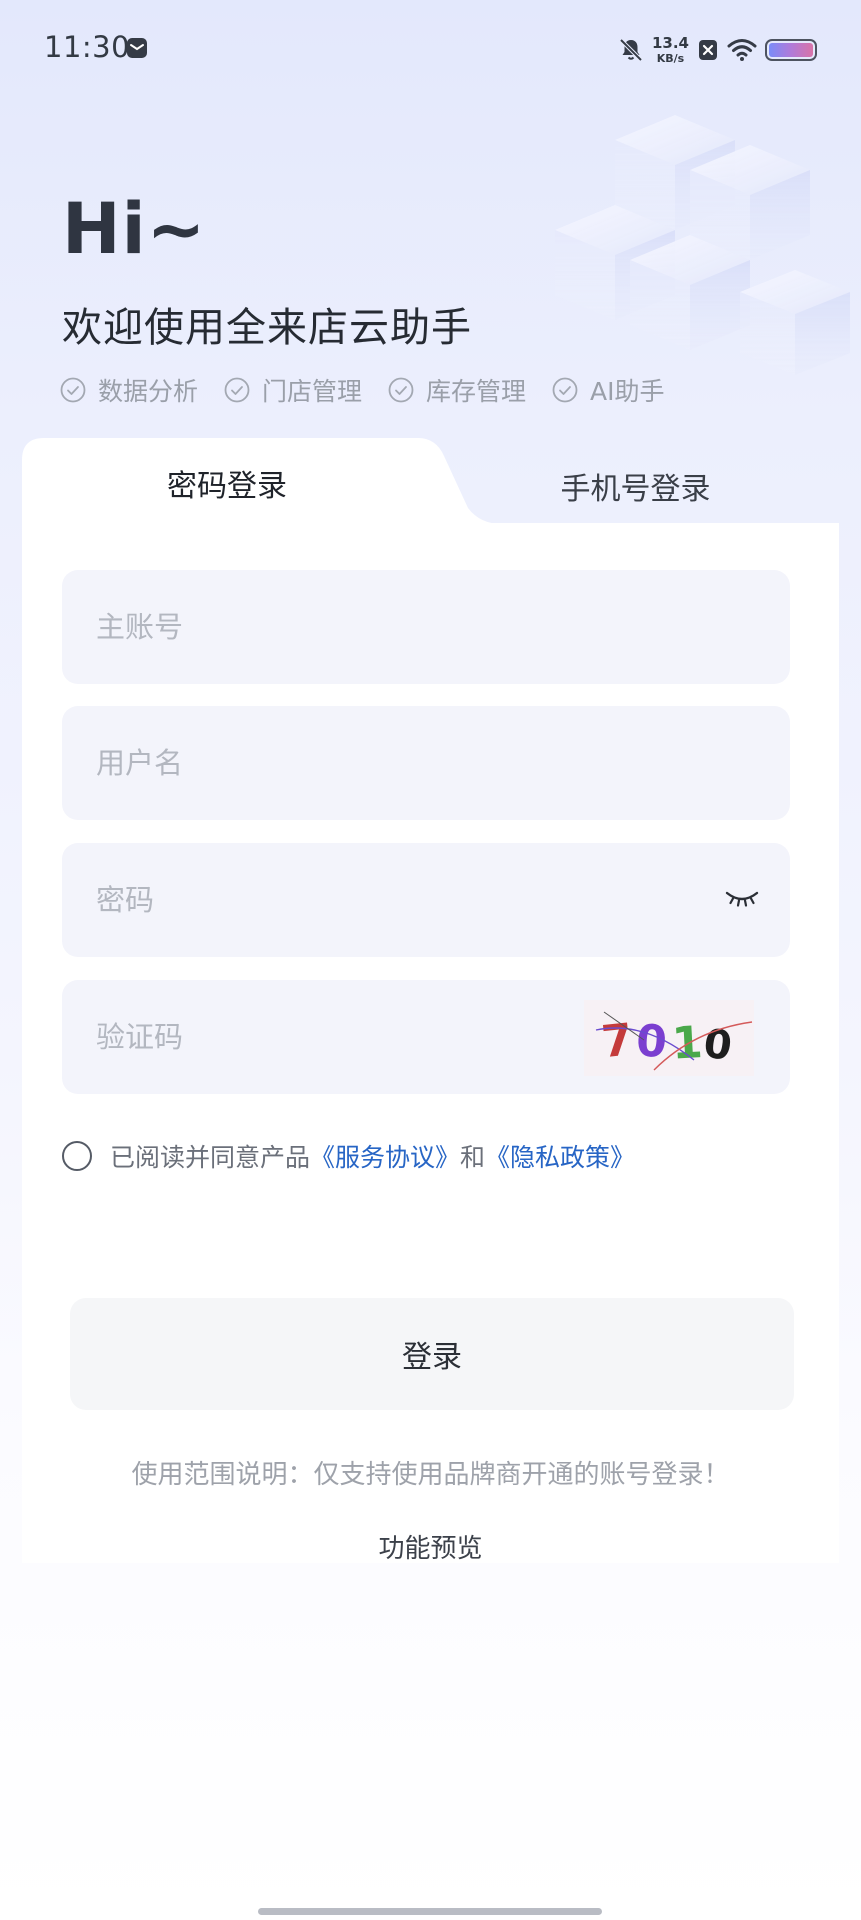 This screenshot has width=861, height=1920. Describe the element at coordinates (430, 1475) in the screenshot. I see `scope-note: 使用范围说明：仅支持使用品牌商开通的账号登录！` at that location.